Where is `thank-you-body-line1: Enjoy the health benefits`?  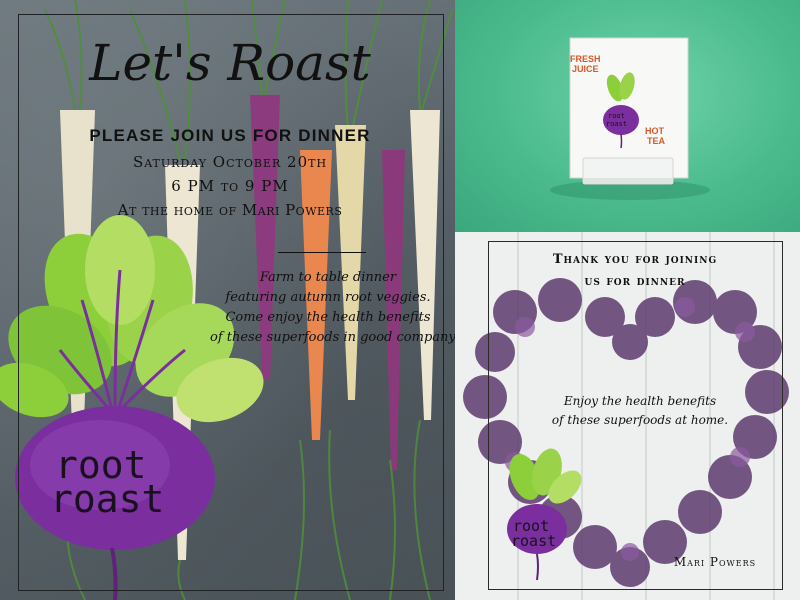 thank-you-body-line1: Enjoy the health benefits is located at coordinates (640, 401).